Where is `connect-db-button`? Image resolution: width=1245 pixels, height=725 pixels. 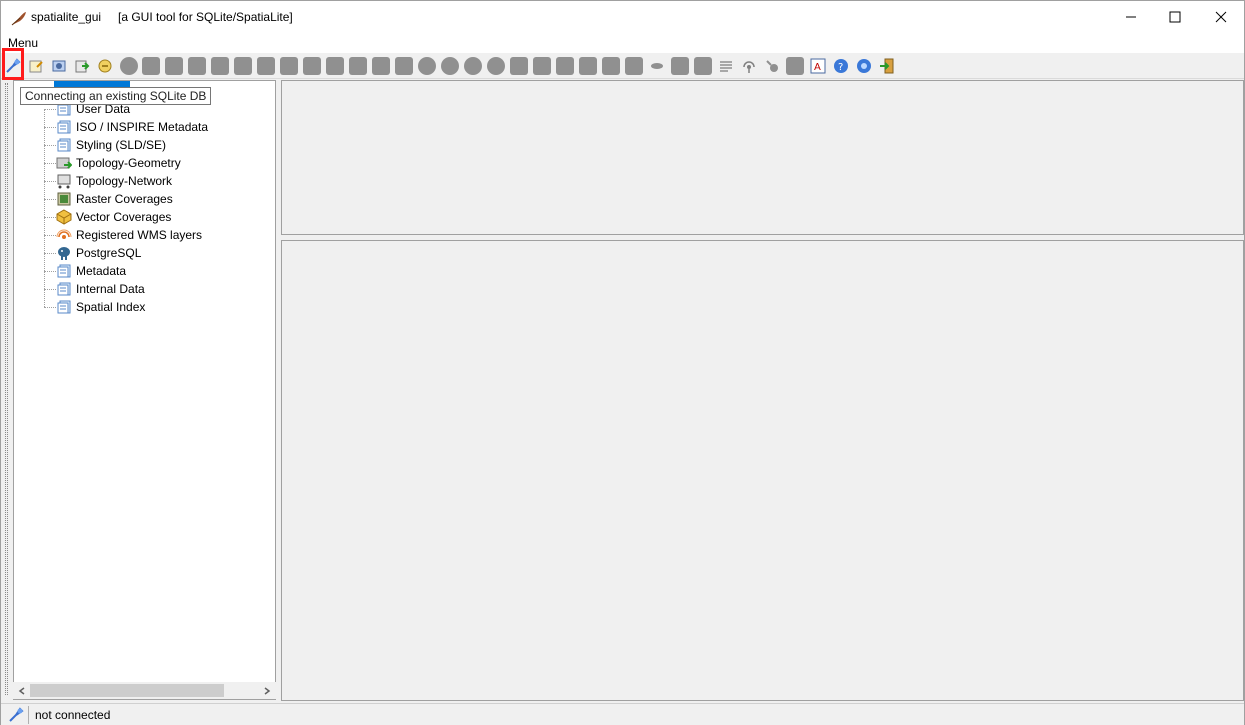
connect-db-button is located at coordinates (13, 66).